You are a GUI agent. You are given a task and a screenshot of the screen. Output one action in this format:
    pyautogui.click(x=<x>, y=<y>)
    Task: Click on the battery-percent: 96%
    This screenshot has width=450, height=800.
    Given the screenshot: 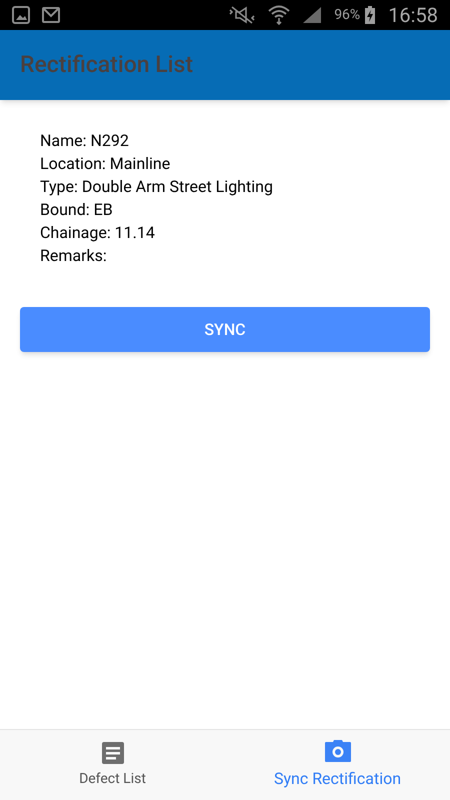 What is the action you would take?
    pyautogui.click(x=347, y=15)
    